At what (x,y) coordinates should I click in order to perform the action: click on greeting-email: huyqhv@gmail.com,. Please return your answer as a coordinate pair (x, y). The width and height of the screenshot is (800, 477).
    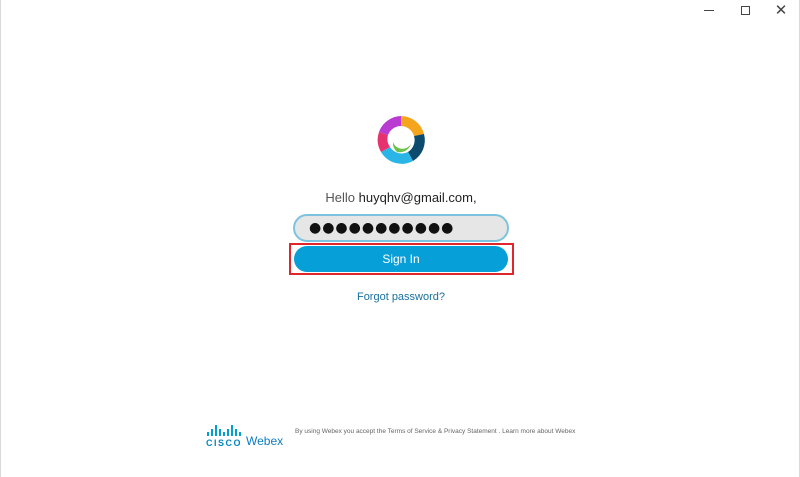
    Looking at the image, I should click on (417, 197).